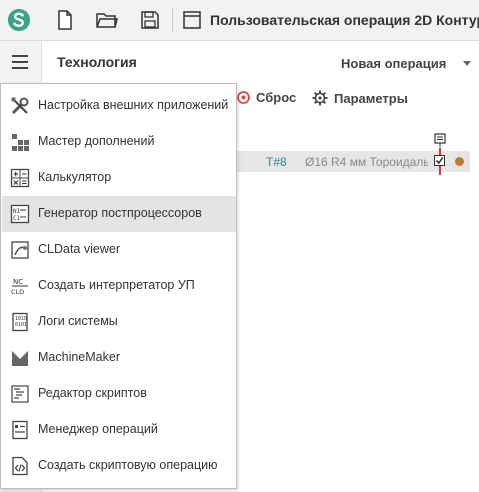  Describe the element at coordinates (150, 20) in the screenshot. I see `save-icon` at that location.